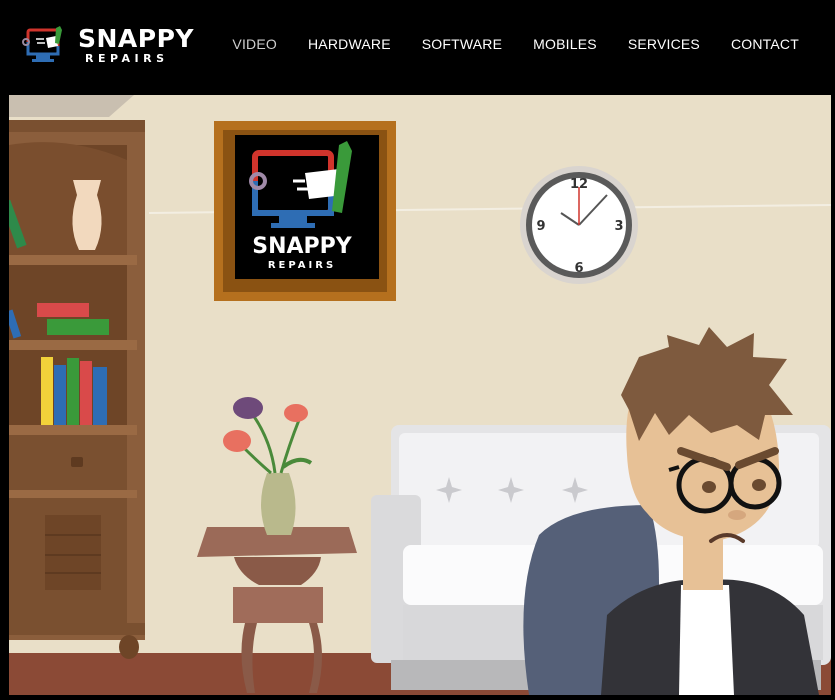 The height and width of the screenshot is (700, 835). I want to click on page-bottom-edge, so click(417, 697).